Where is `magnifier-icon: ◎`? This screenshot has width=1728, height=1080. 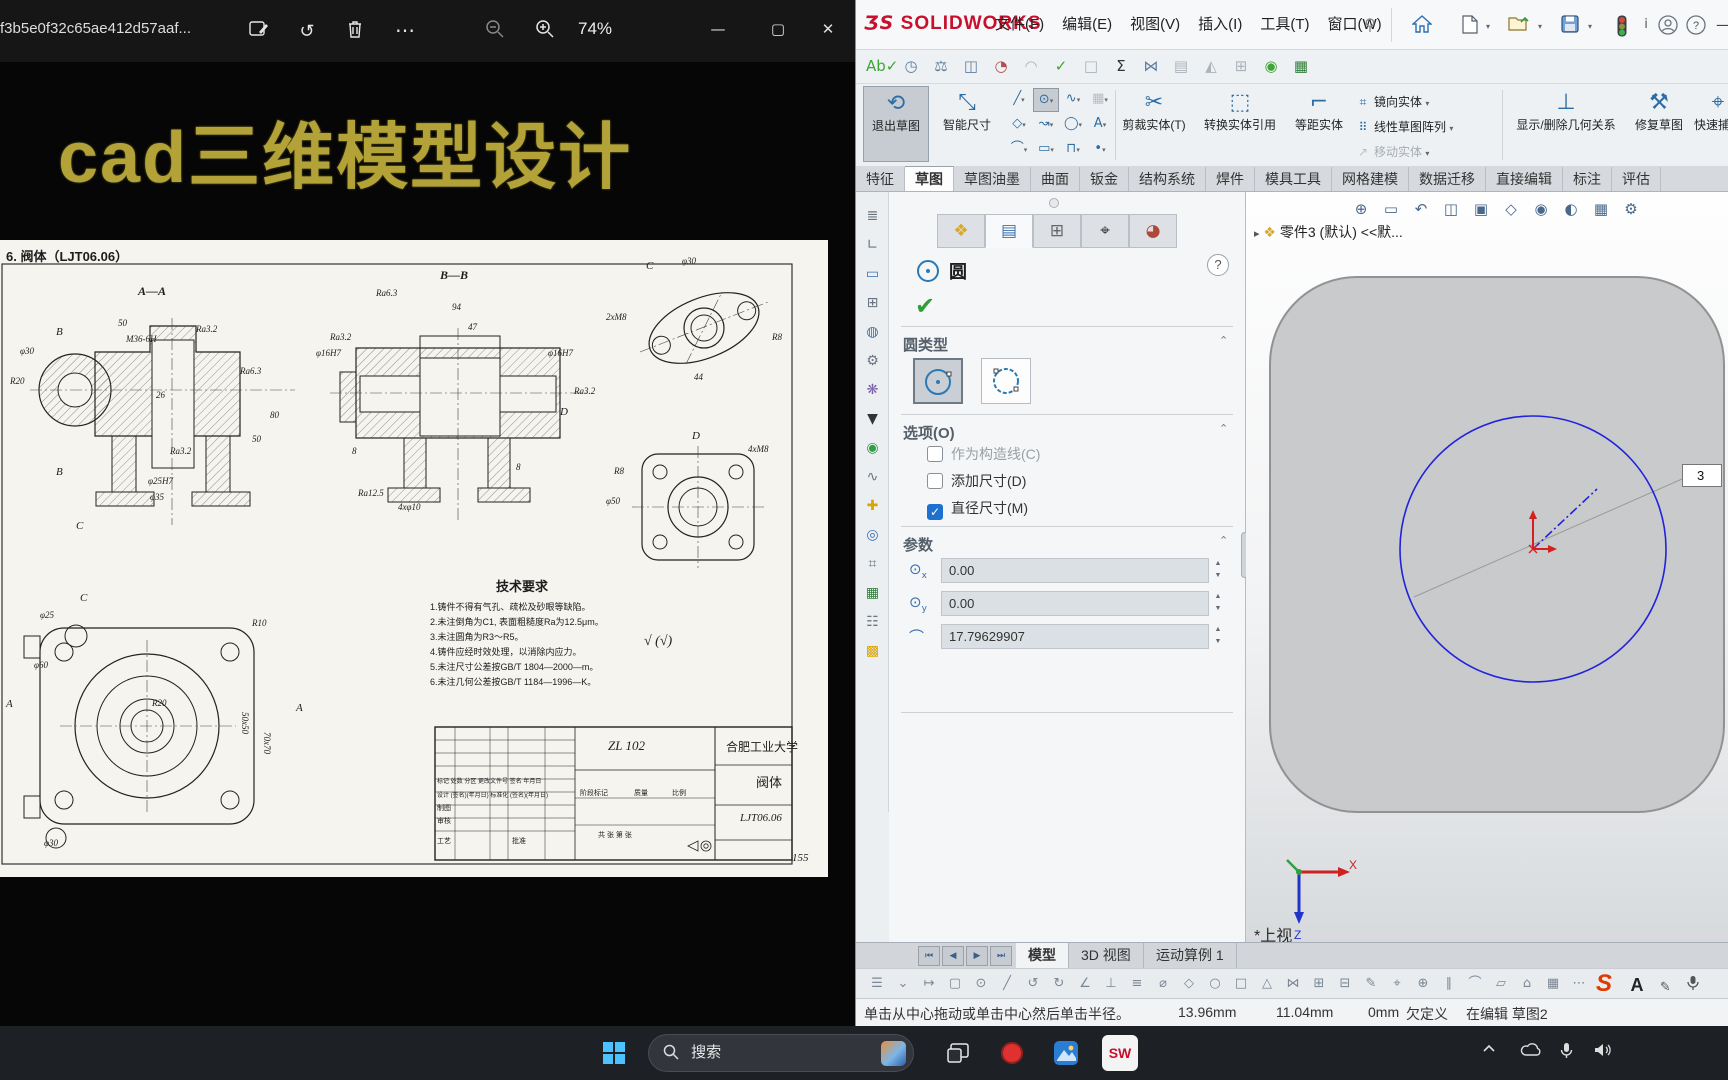 magnifier-icon: ◎ is located at coordinates (872, 535).